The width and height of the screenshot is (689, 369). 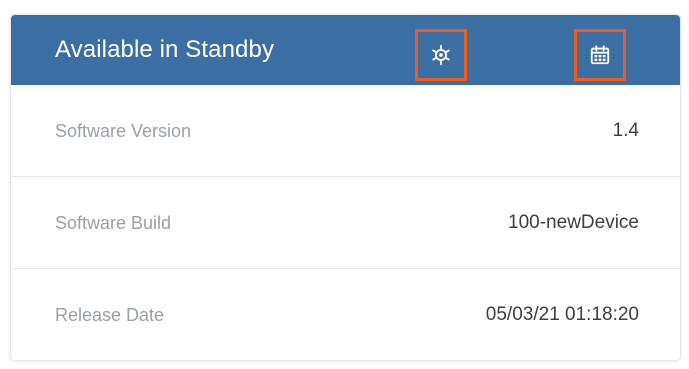 I want to click on schedule-button, so click(x=600, y=55).